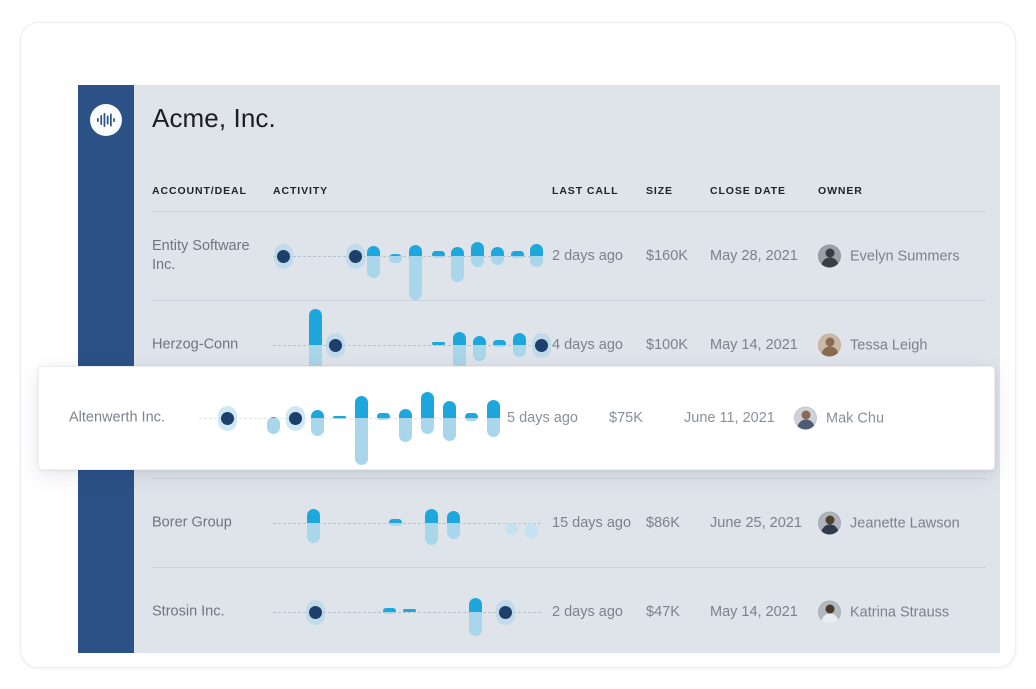  Describe the element at coordinates (201, 255) in the screenshot. I see `cell-account: Entity Software Inc.` at that location.